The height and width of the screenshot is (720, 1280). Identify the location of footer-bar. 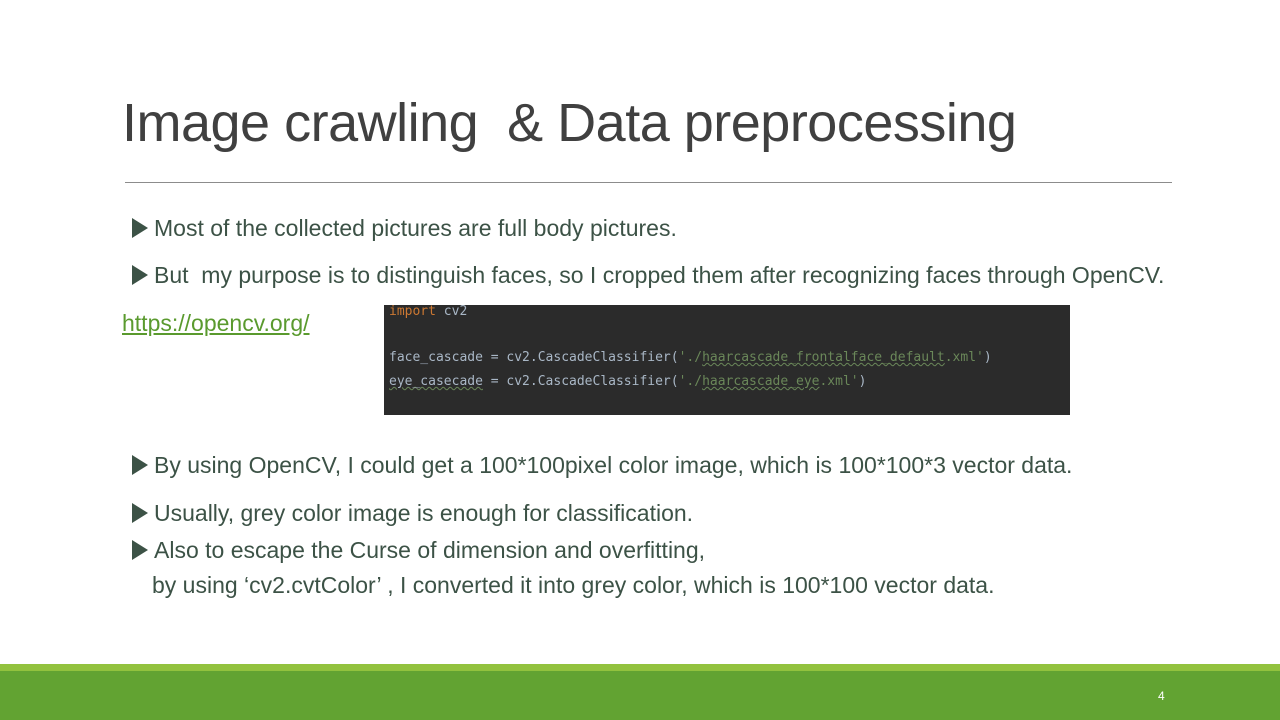
(640, 695).